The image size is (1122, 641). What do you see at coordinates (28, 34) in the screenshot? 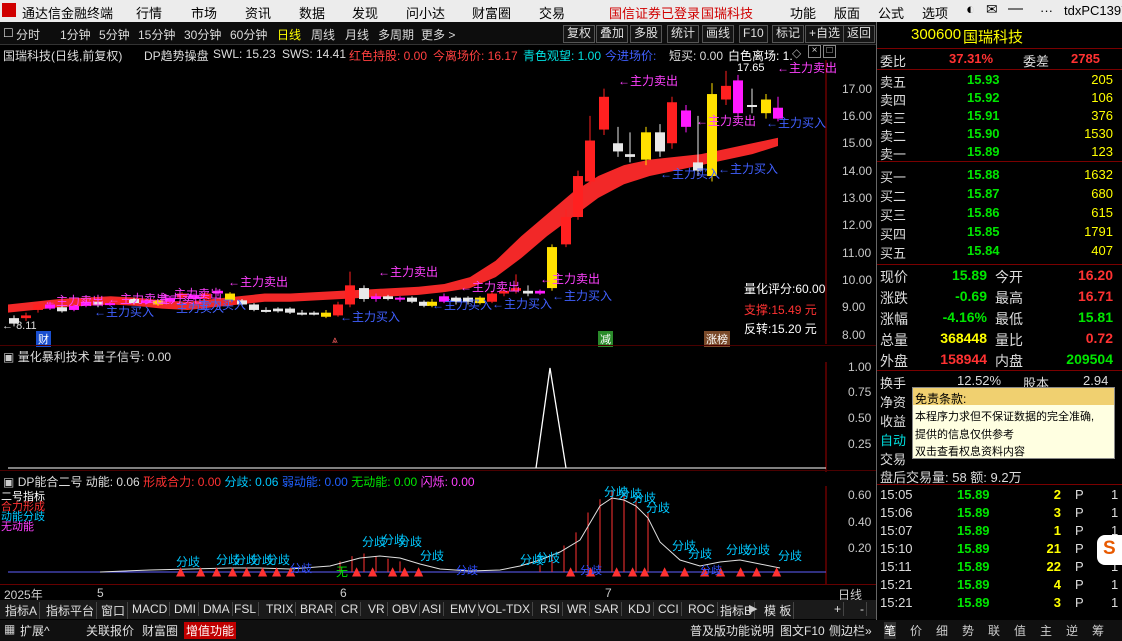
I see `period-fenshi: 分时` at bounding box center [28, 34].